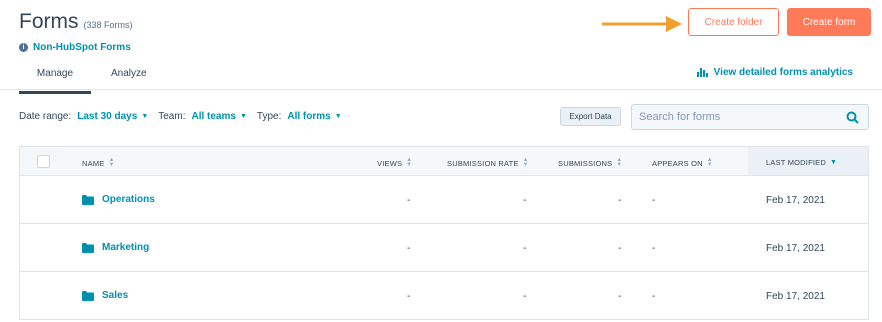 The width and height of the screenshot is (882, 322). I want to click on table-row: Operations - - - - Feb 17, 2021, so click(444, 200).